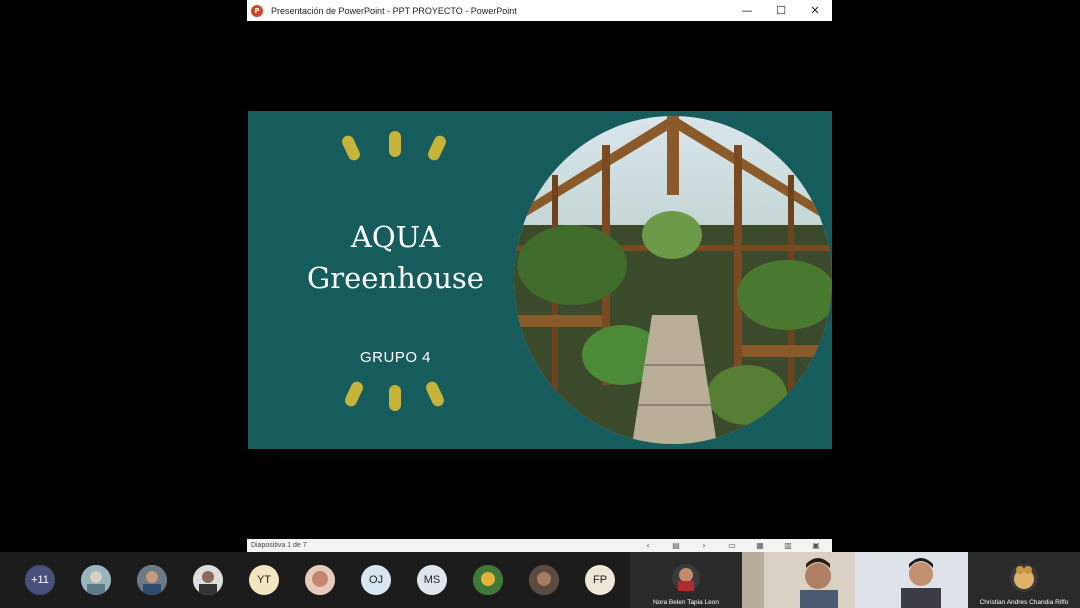 The height and width of the screenshot is (608, 1080). Describe the element at coordinates (395, 237) in the screenshot. I see `slide-title-line1: AQUA` at that location.